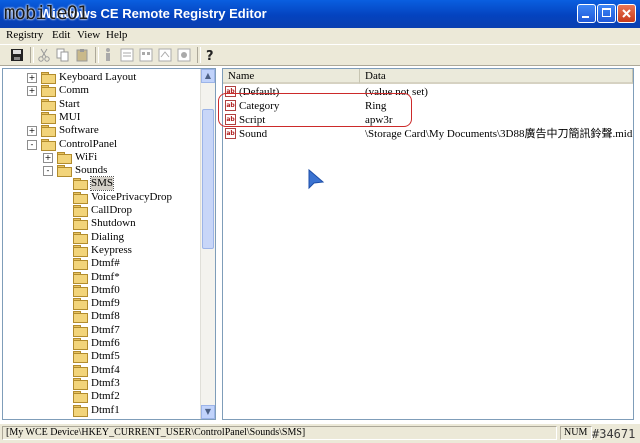 The height and width of the screenshot is (443, 640). I want to click on cut-button, so click(45, 55).